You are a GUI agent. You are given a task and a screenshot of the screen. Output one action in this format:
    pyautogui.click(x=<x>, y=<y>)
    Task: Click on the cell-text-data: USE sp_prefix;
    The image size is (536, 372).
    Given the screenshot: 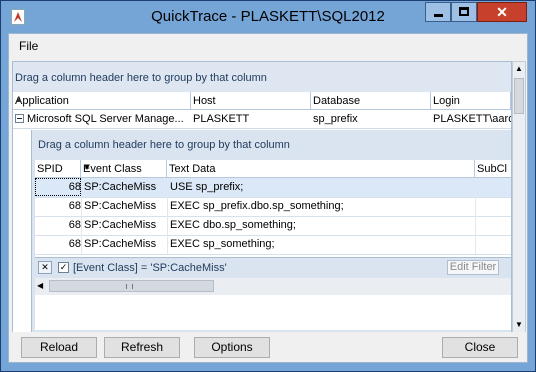 What is the action you would take?
    pyautogui.click(x=207, y=187)
    